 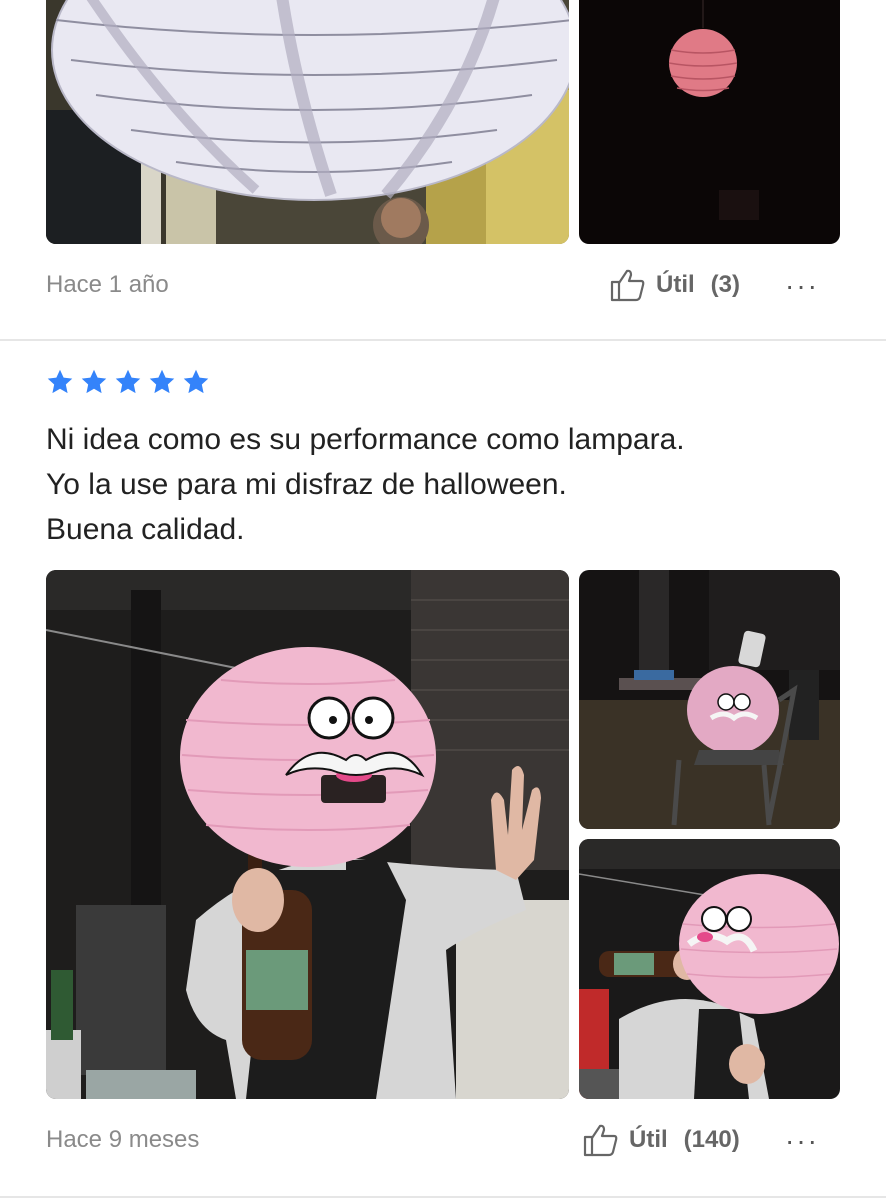 I want to click on review-photo-white-lantern, so click(x=307, y=122).